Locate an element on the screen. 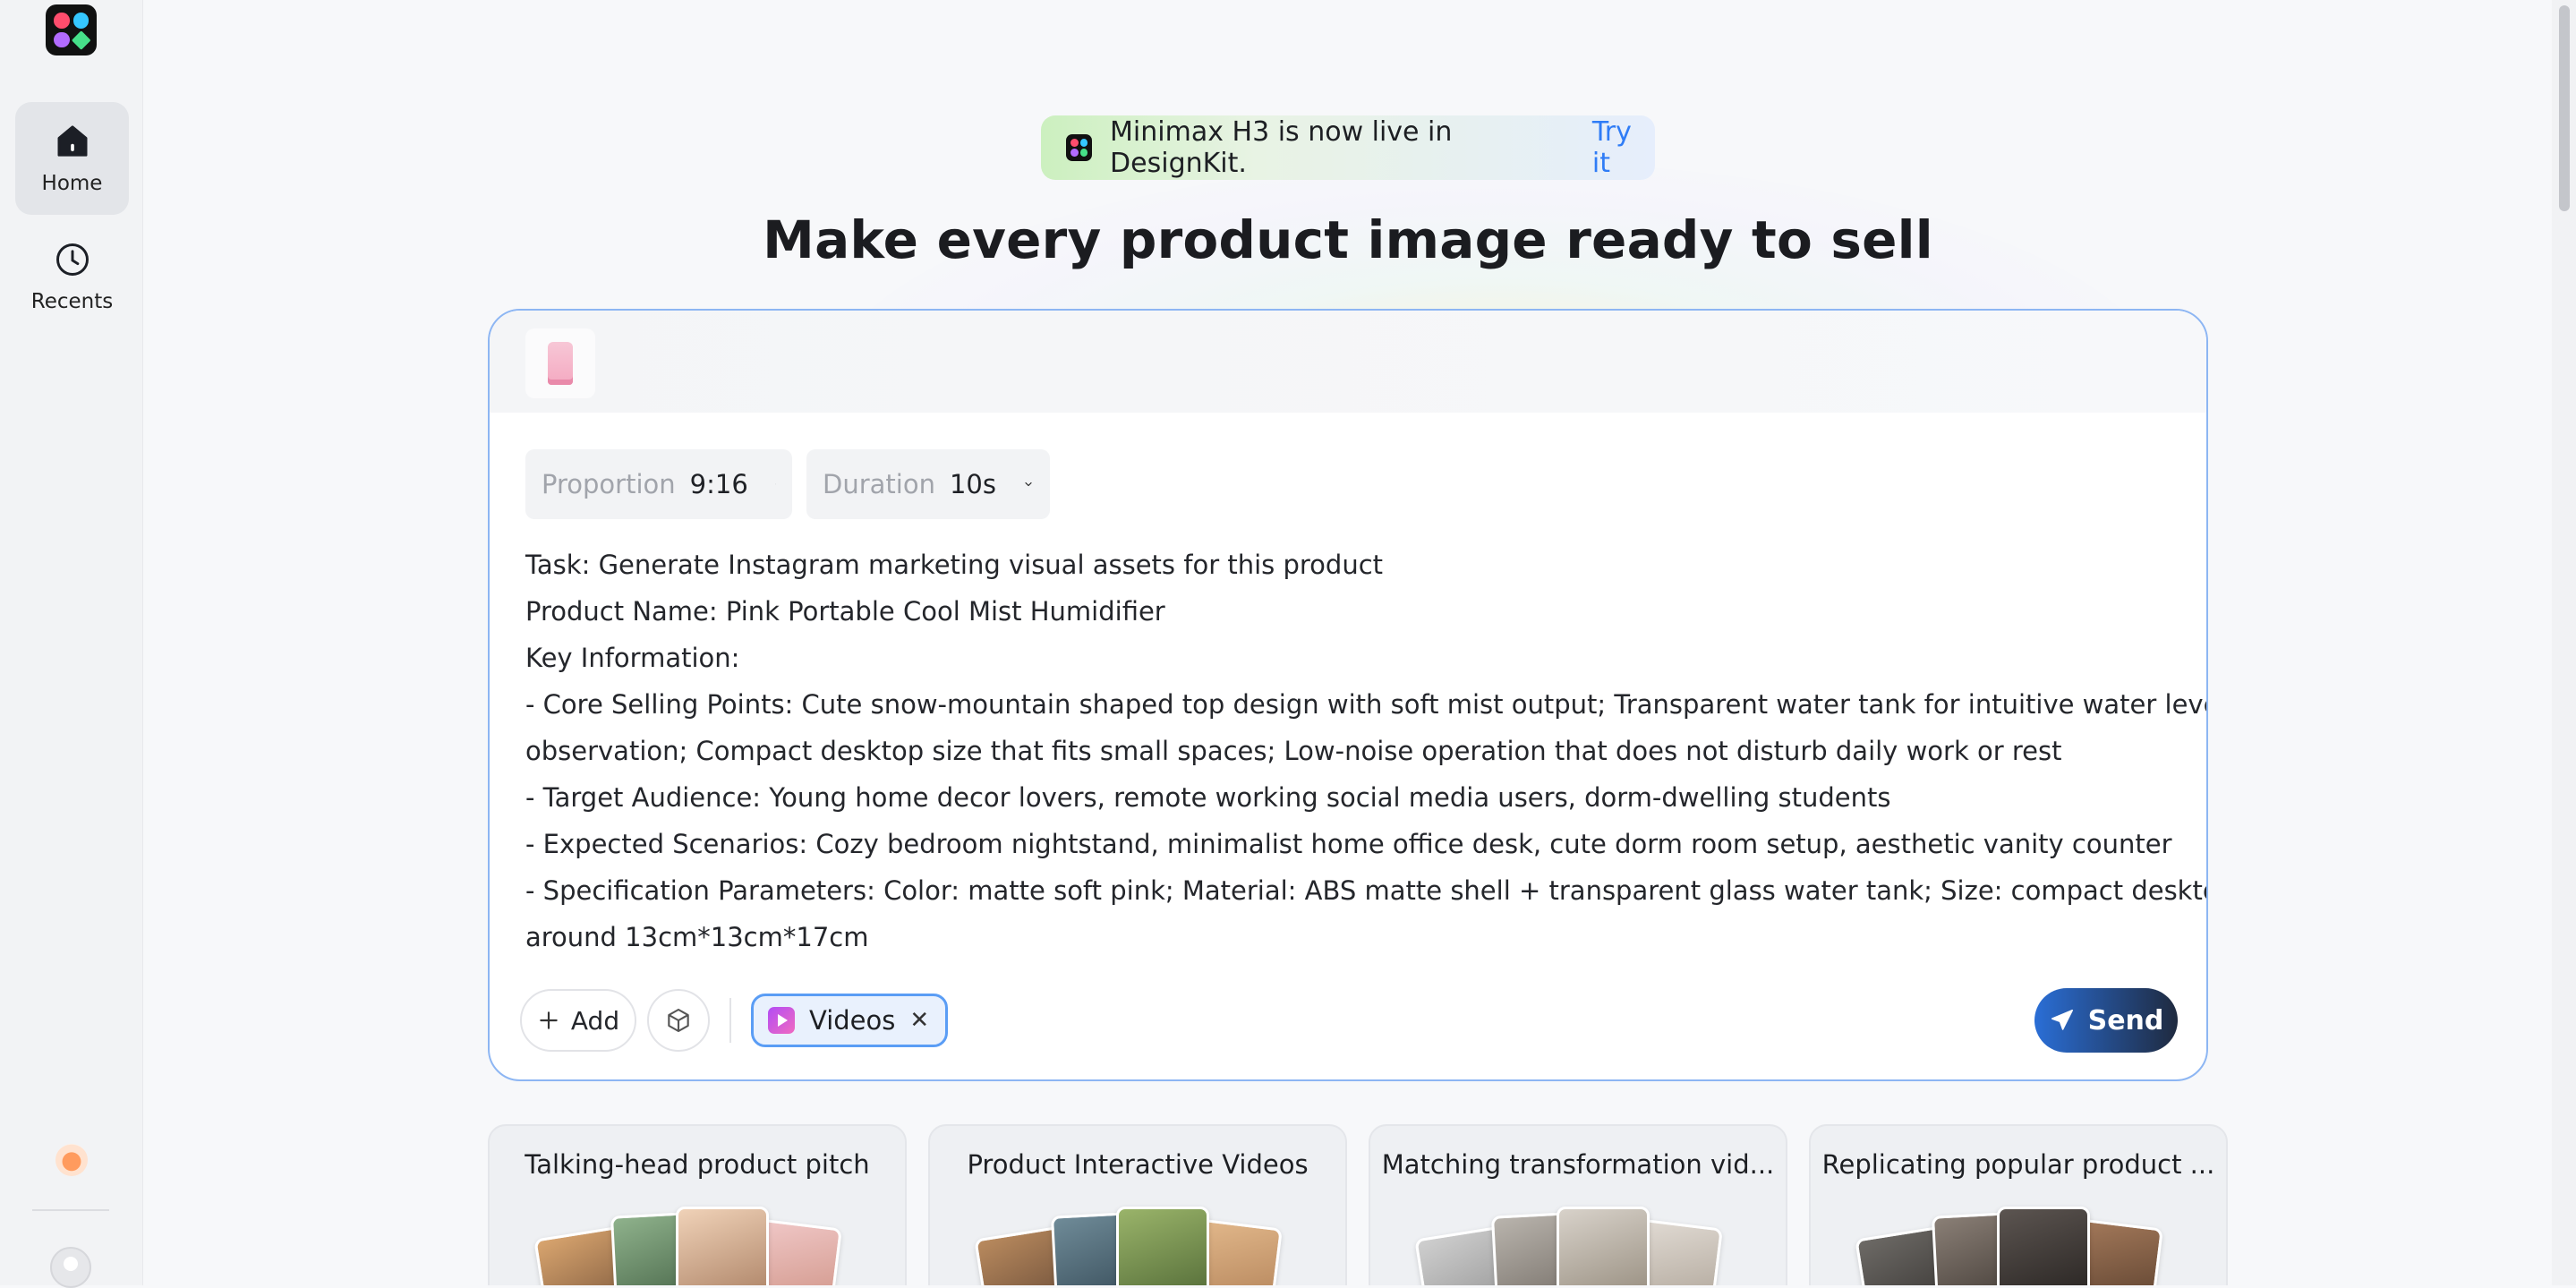 The width and height of the screenshot is (2576, 1288). sidebar-item-label: Home is located at coordinates (72, 183).